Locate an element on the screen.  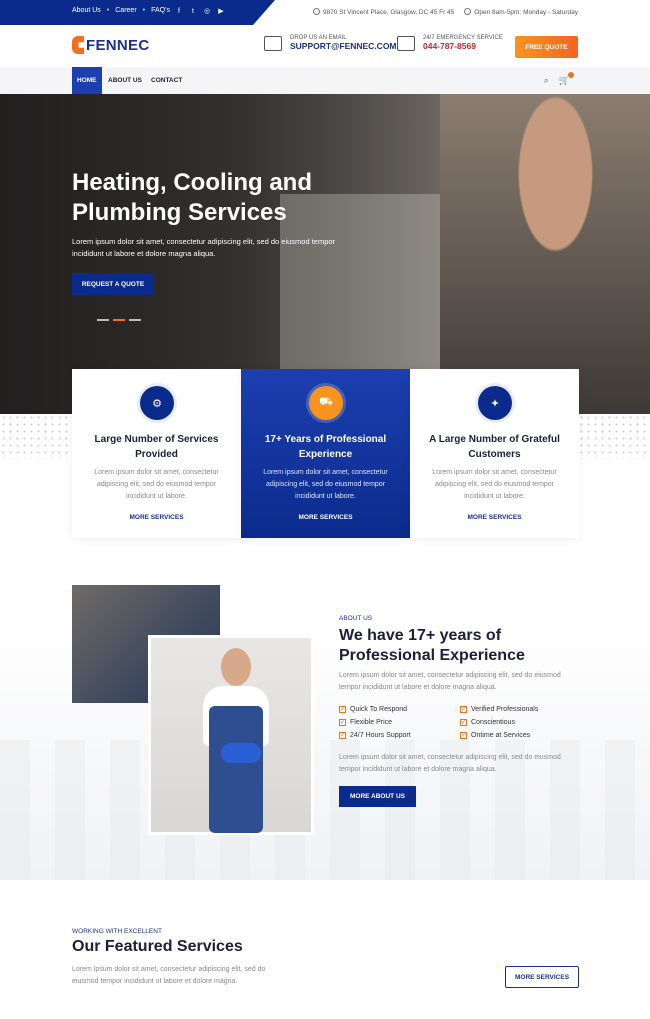
location-icon is located at coordinates (316, 11).